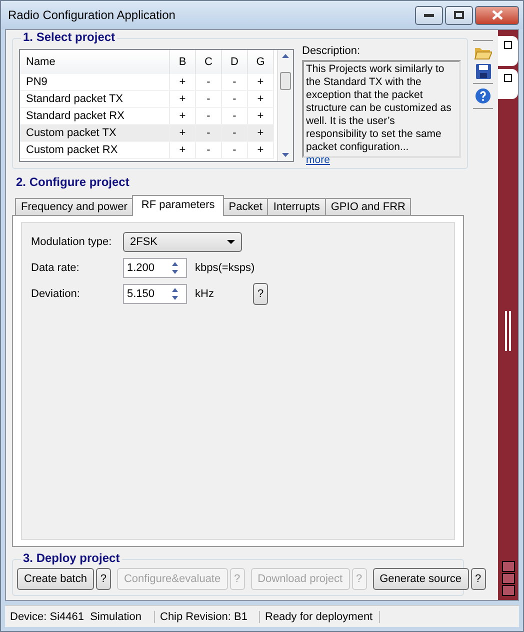 This screenshot has width=524, height=632. Describe the element at coordinates (95, 82) in the screenshot. I see `project-name-cell: PN9` at that location.